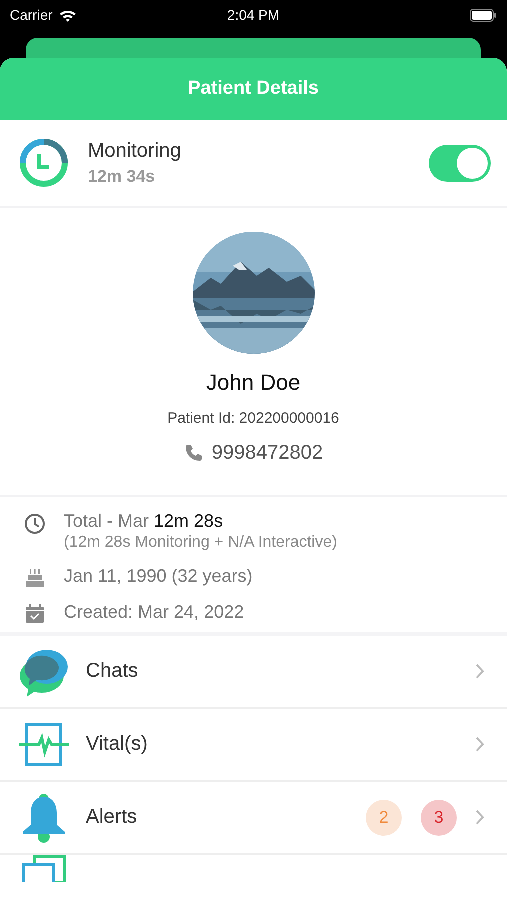 The image size is (507, 900). Describe the element at coordinates (44, 868) in the screenshot. I see `windows-icon` at that location.